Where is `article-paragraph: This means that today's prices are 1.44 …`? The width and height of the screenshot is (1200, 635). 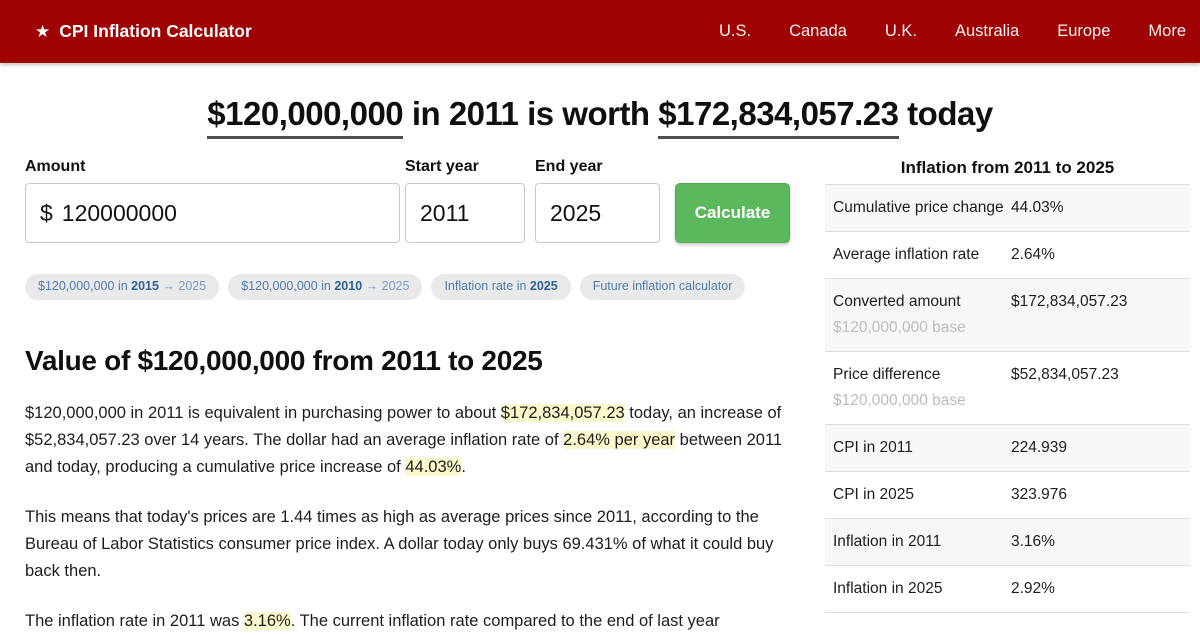 article-paragraph: This means that today's prices are 1.44 … is located at coordinates (407, 544).